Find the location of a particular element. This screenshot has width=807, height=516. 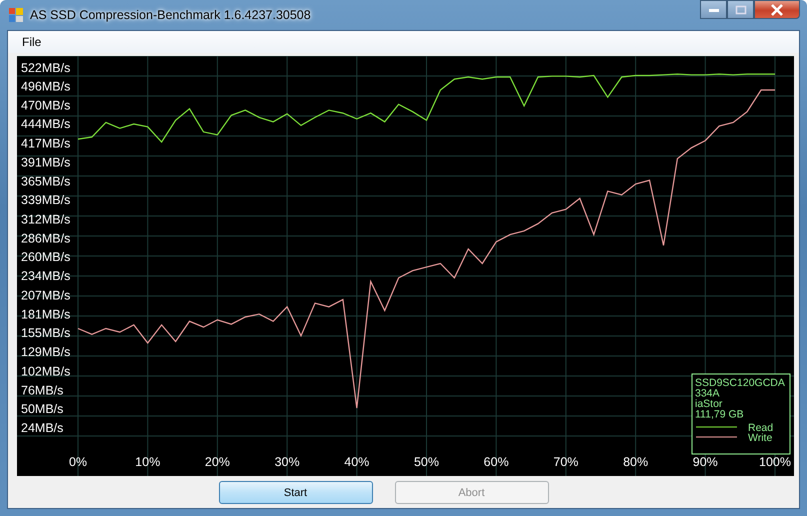

x-axis-label: 30% is located at coordinates (287, 462).